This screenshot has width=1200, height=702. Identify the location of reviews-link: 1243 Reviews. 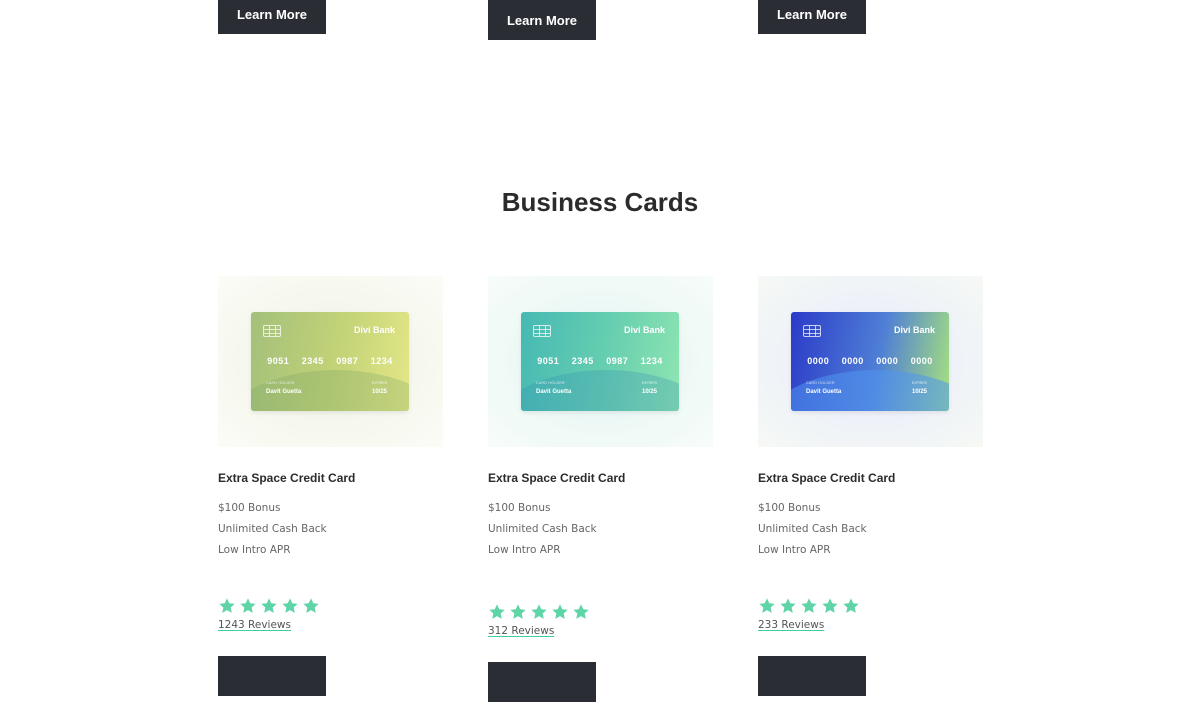
(254, 625).